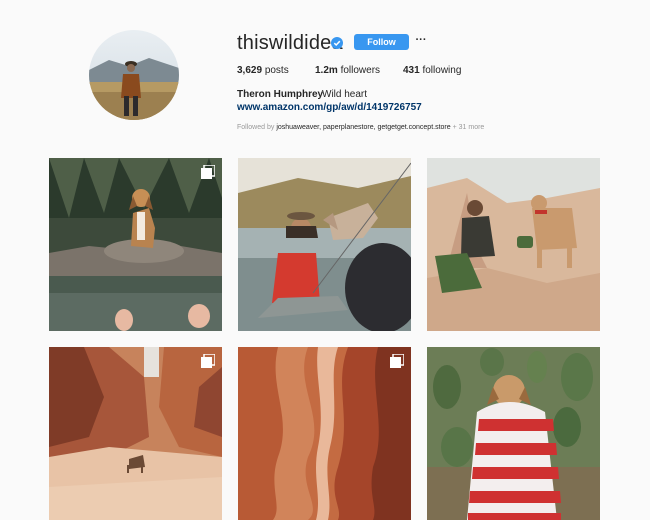  I want to click on followed-by-prefix: Followed by, so click(256, 127).